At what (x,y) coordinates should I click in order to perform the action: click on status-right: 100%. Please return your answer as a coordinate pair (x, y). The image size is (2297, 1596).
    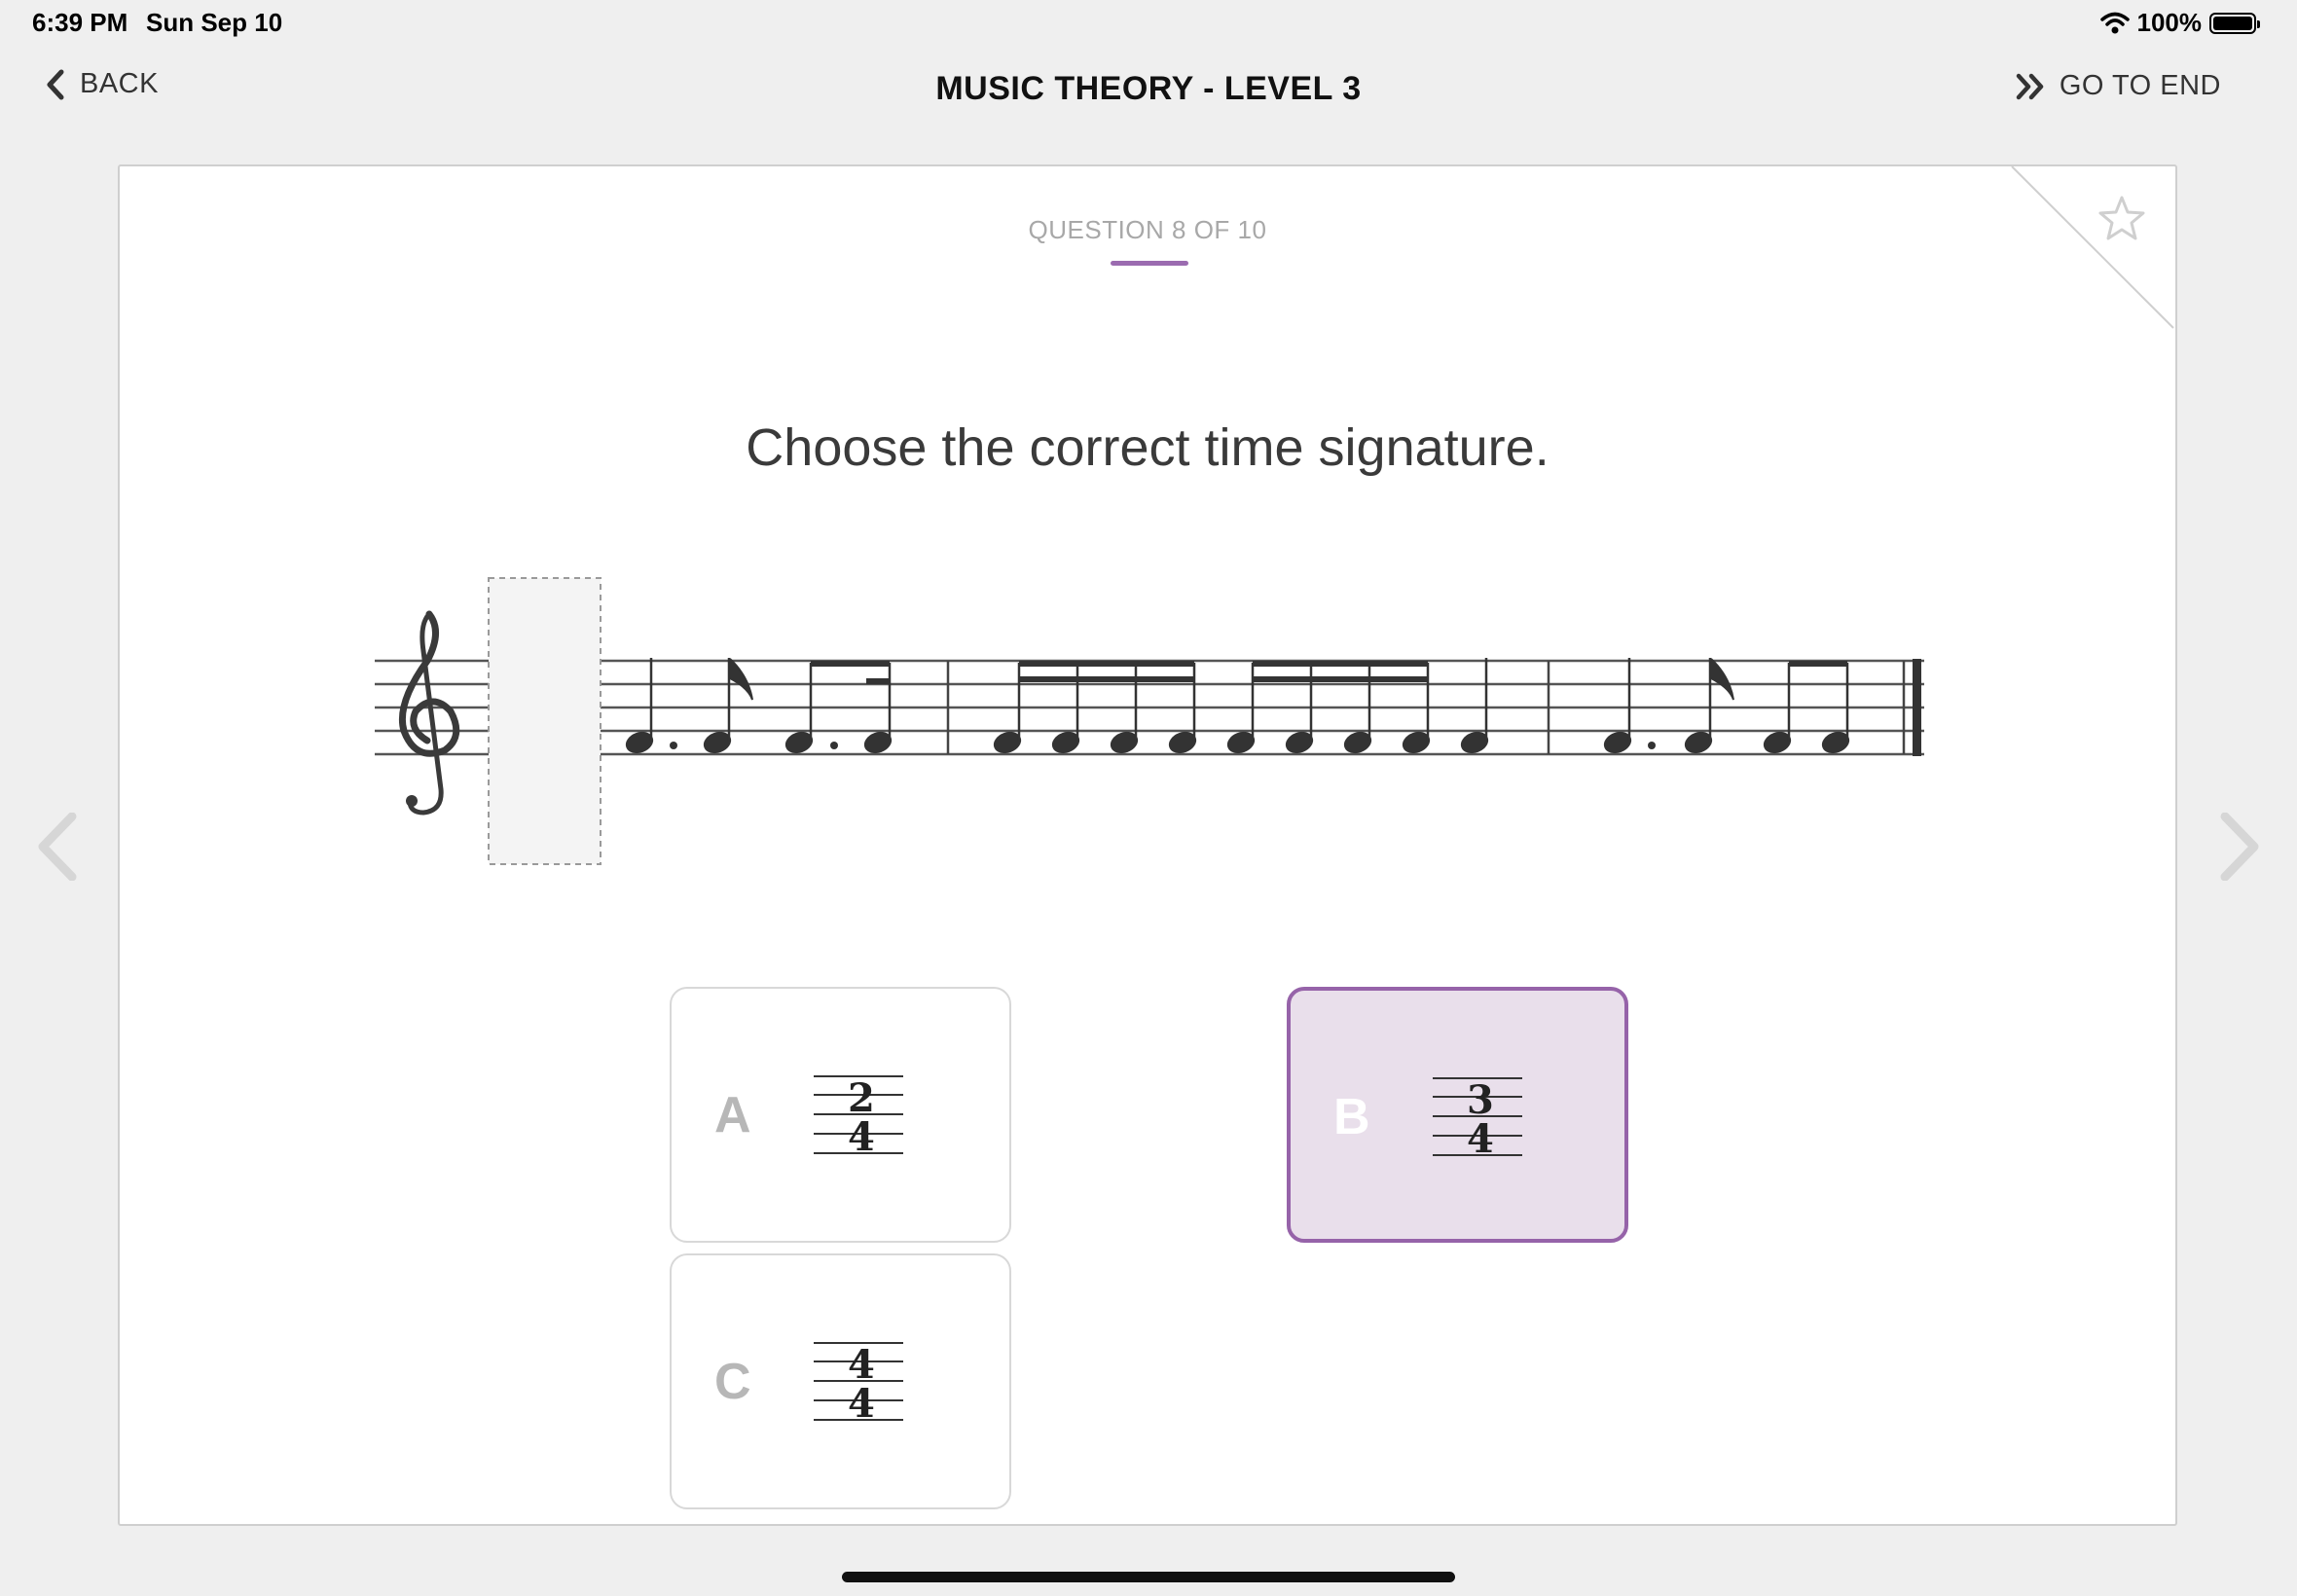
    Looking at the image, I should click on (2179, 23).